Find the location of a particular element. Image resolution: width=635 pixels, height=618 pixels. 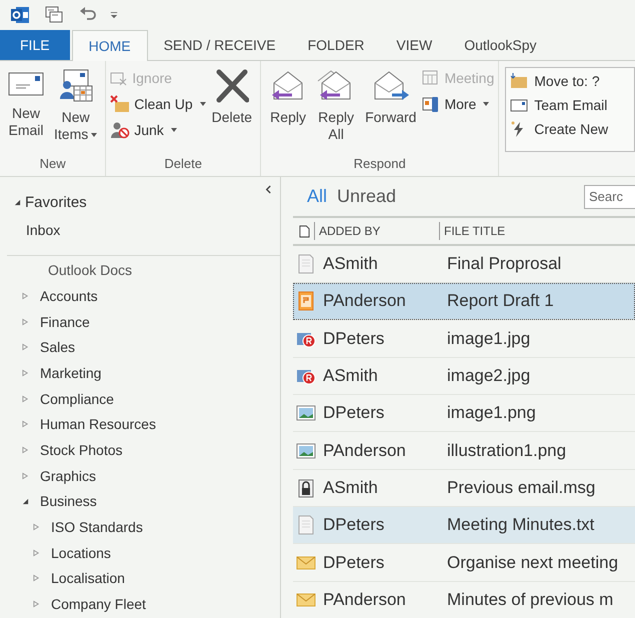

reply-all-button: Reply All is located at coordinates (336, 104).